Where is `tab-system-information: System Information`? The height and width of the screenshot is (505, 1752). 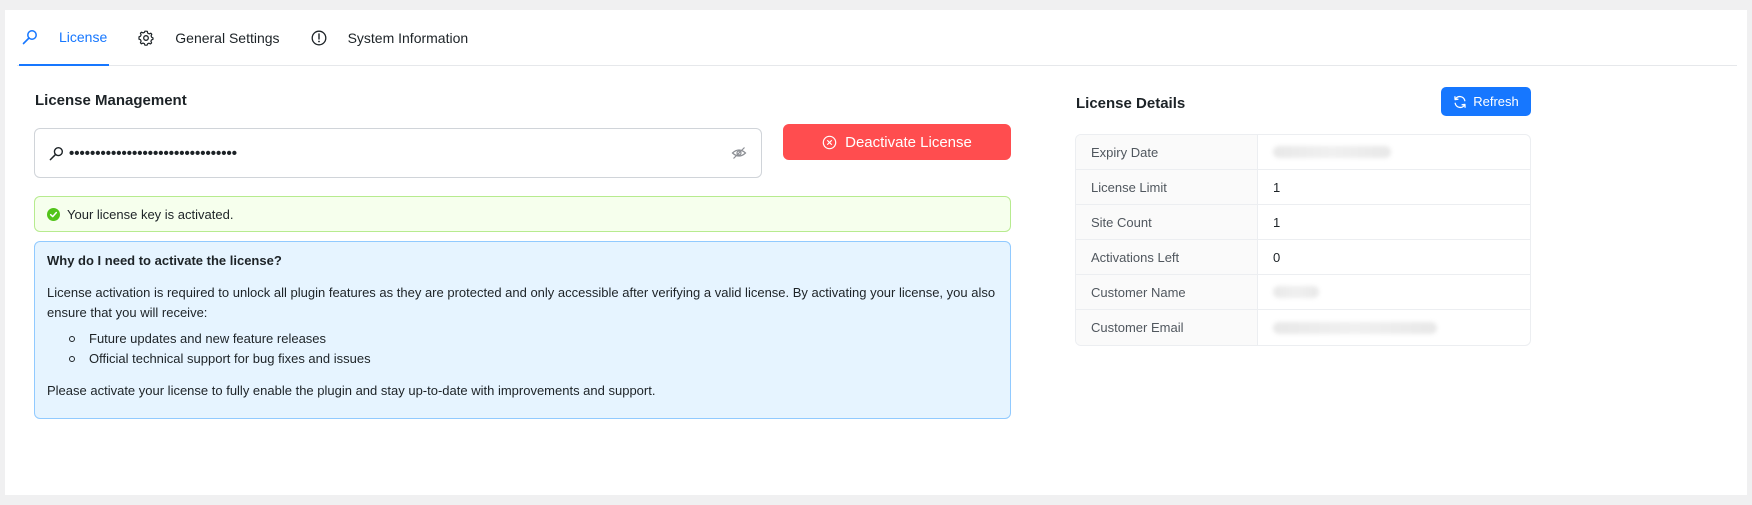 tab-system-information: System Information is located at coordinates (389, 38).